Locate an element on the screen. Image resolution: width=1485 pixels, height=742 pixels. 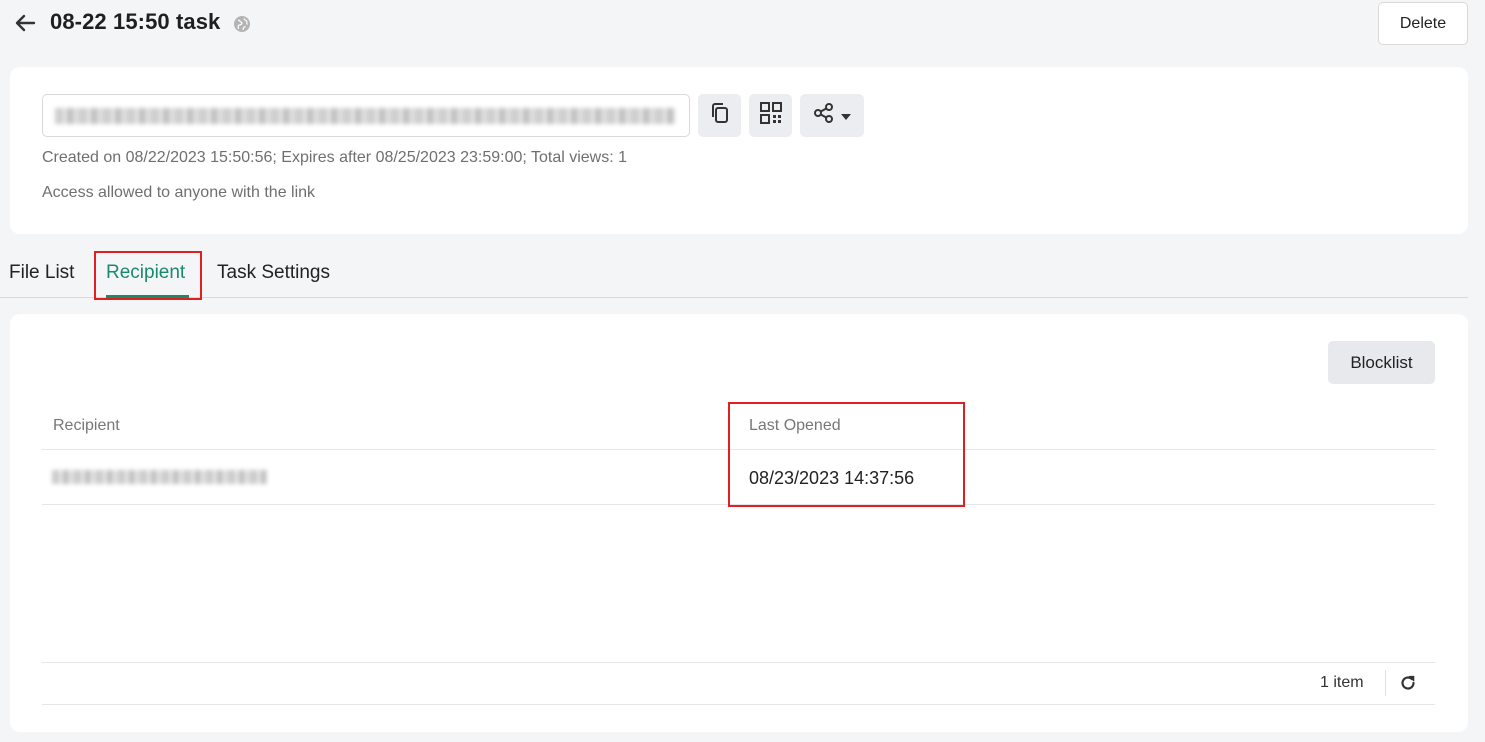
blurred-link-text is located at coordinates (365, 116).